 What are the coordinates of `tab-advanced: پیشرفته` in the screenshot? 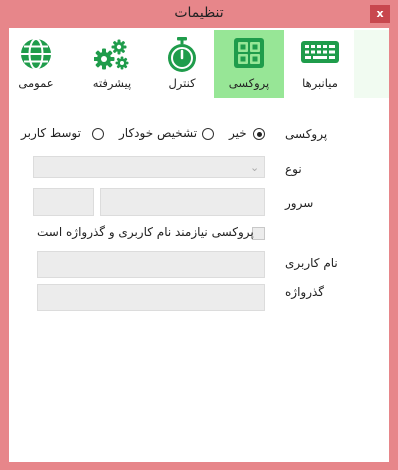 It's located at (112, 64).